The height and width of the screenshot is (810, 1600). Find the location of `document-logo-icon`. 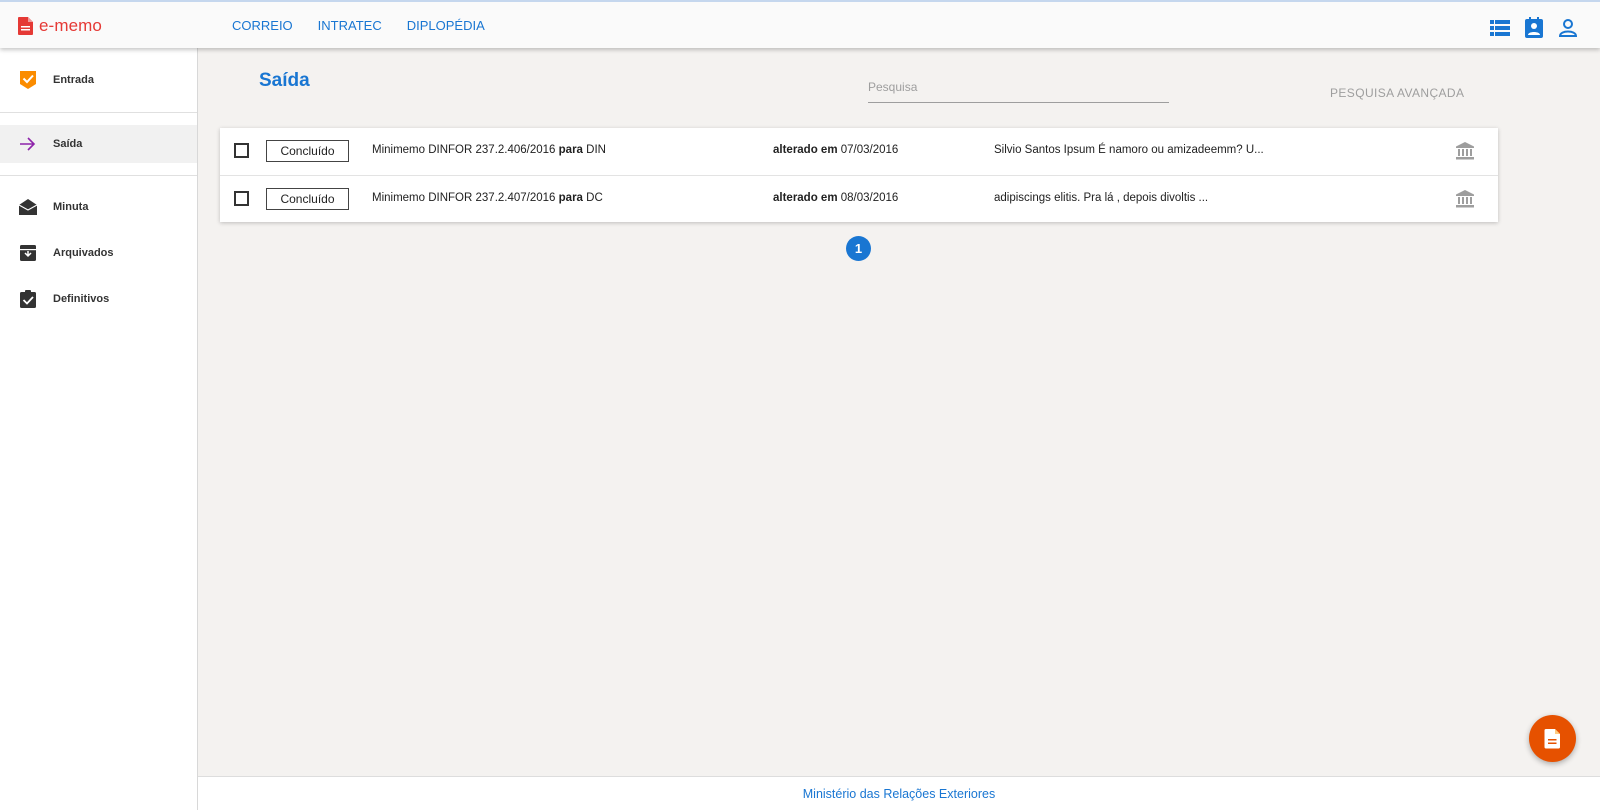

document-logo-icon is located at coordinates (25, 26).